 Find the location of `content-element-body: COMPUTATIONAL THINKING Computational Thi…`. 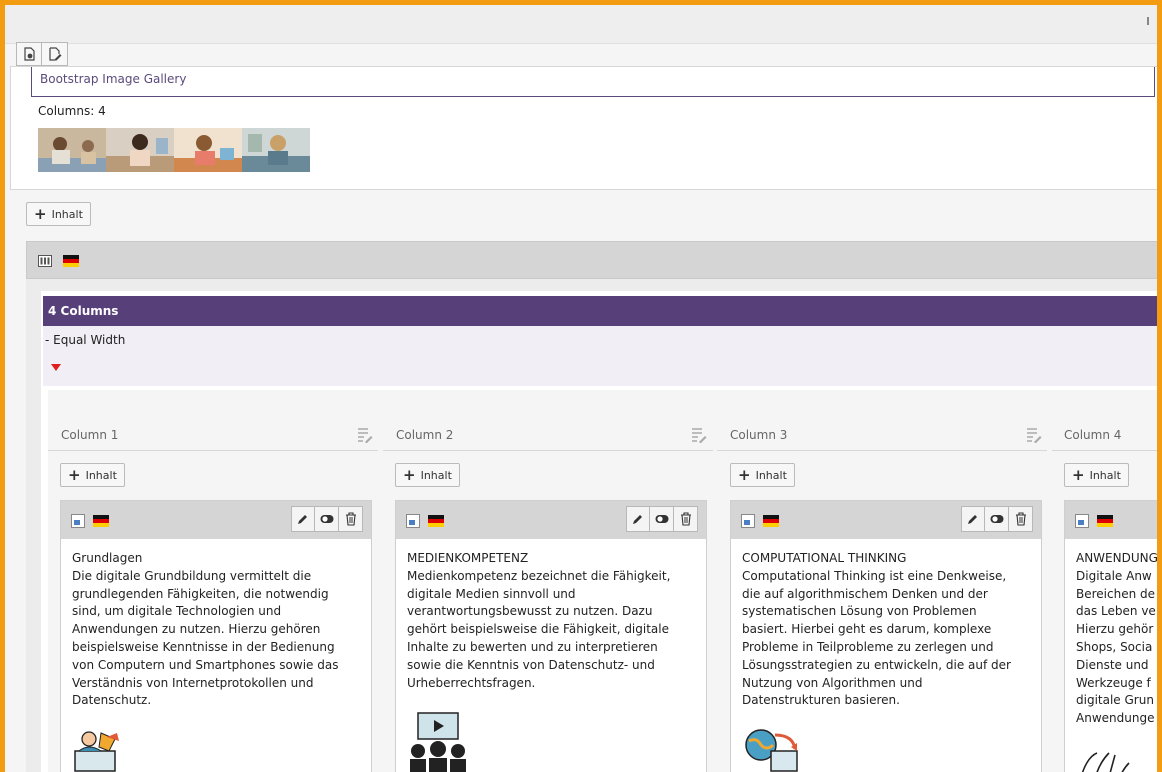

content-element-body: COMPUTATIONAL THINKING Computational Thi… is located at coordinates (888, 630).